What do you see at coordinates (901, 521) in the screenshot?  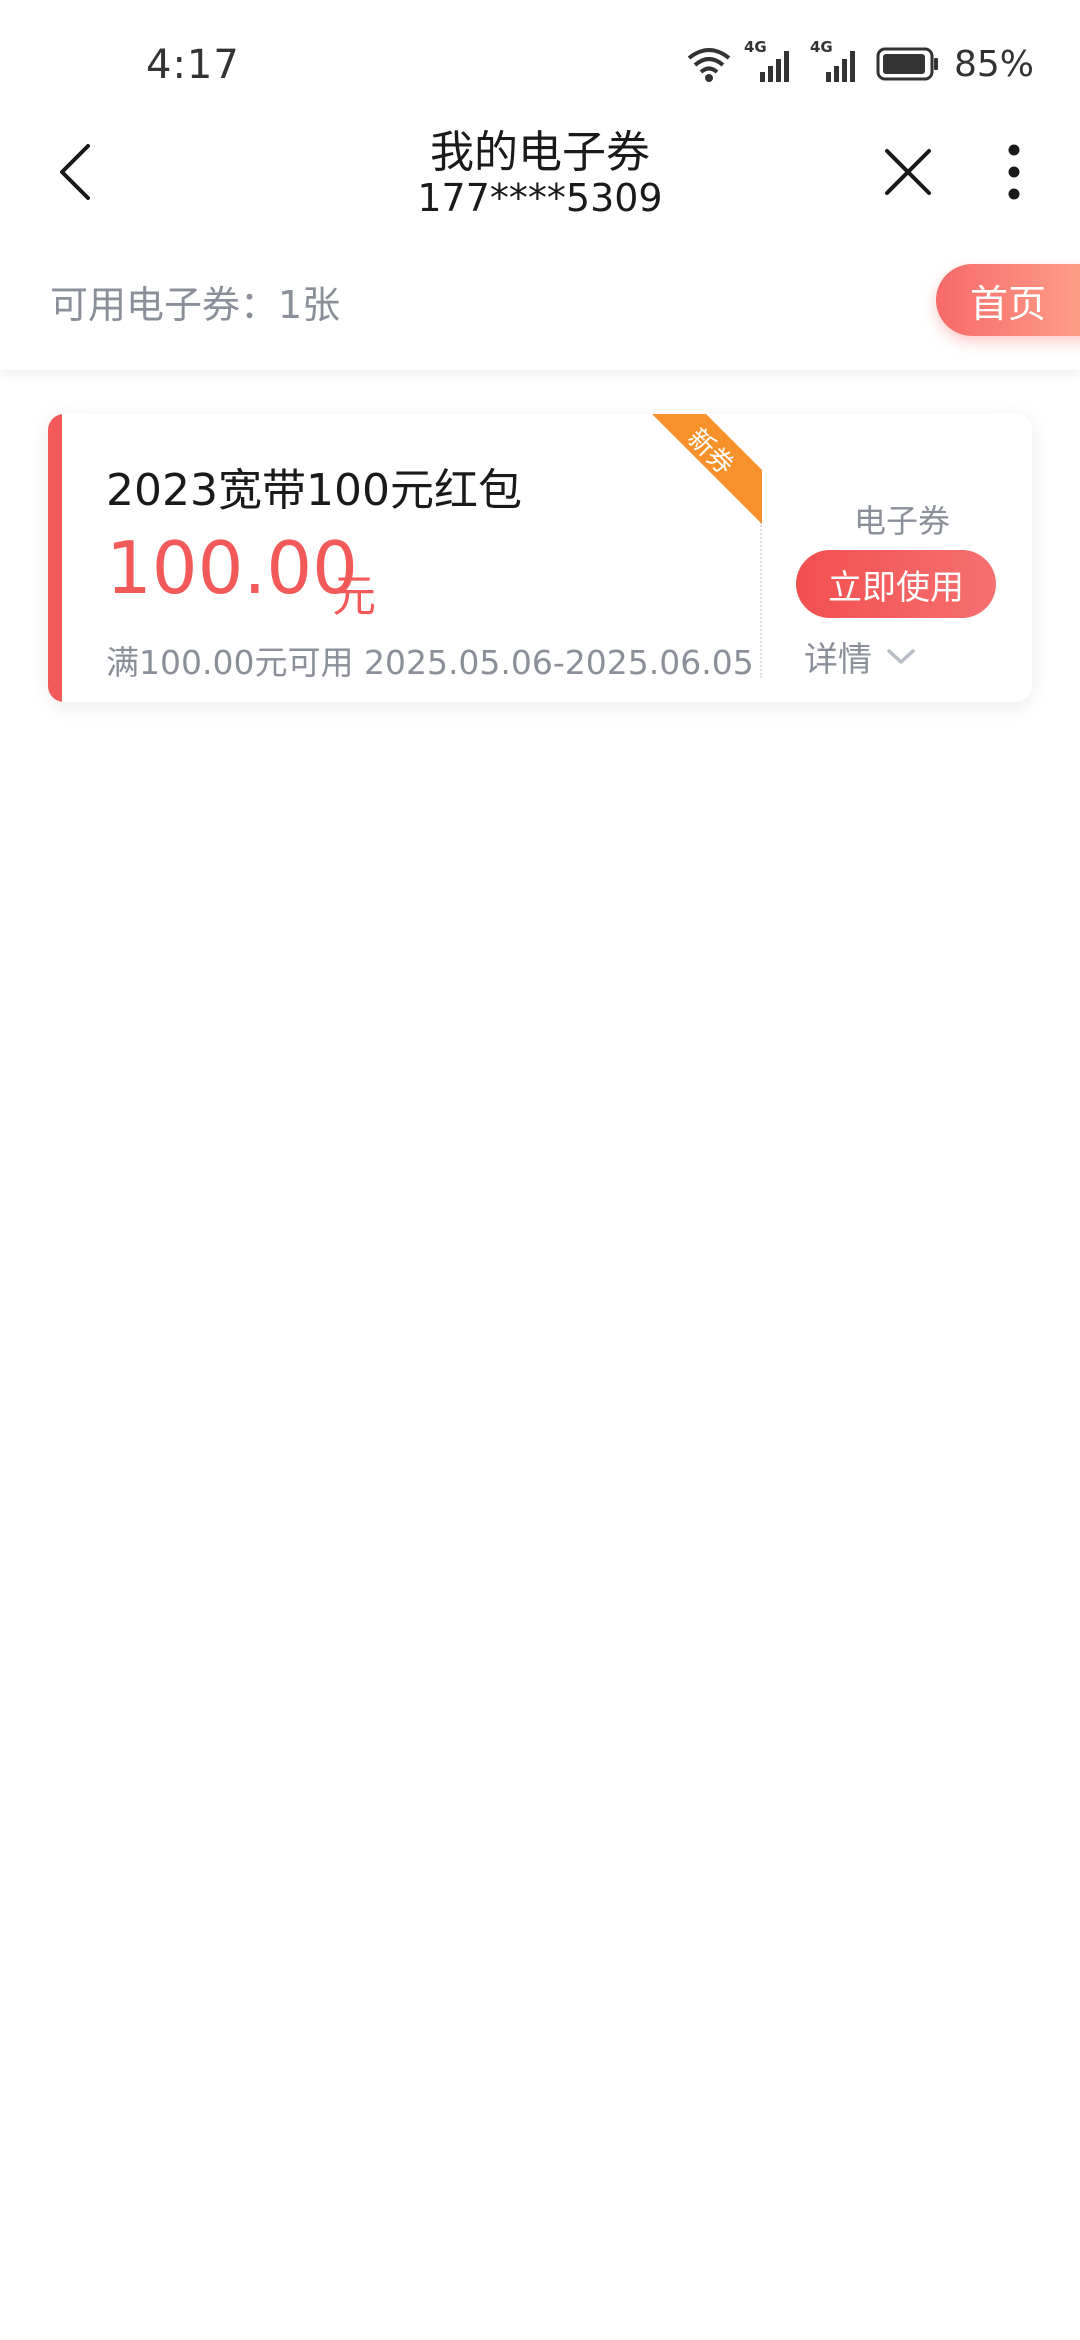 I see `coupon-type-label: 电子券` at bounding box center [901, 521].